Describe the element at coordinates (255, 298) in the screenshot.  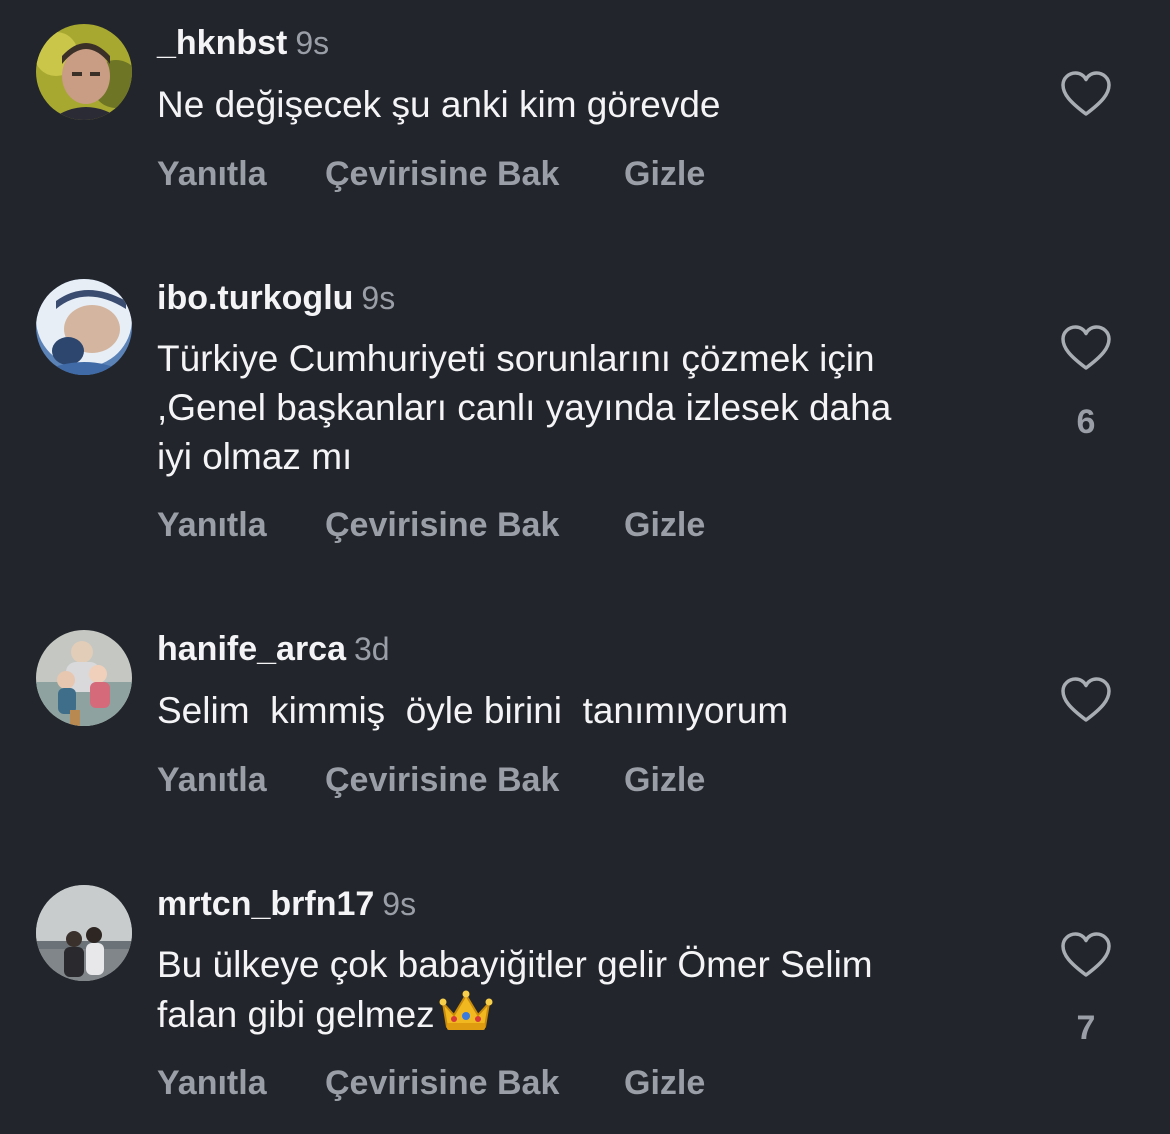
I see `username: ibo.turkoglu` at that location.